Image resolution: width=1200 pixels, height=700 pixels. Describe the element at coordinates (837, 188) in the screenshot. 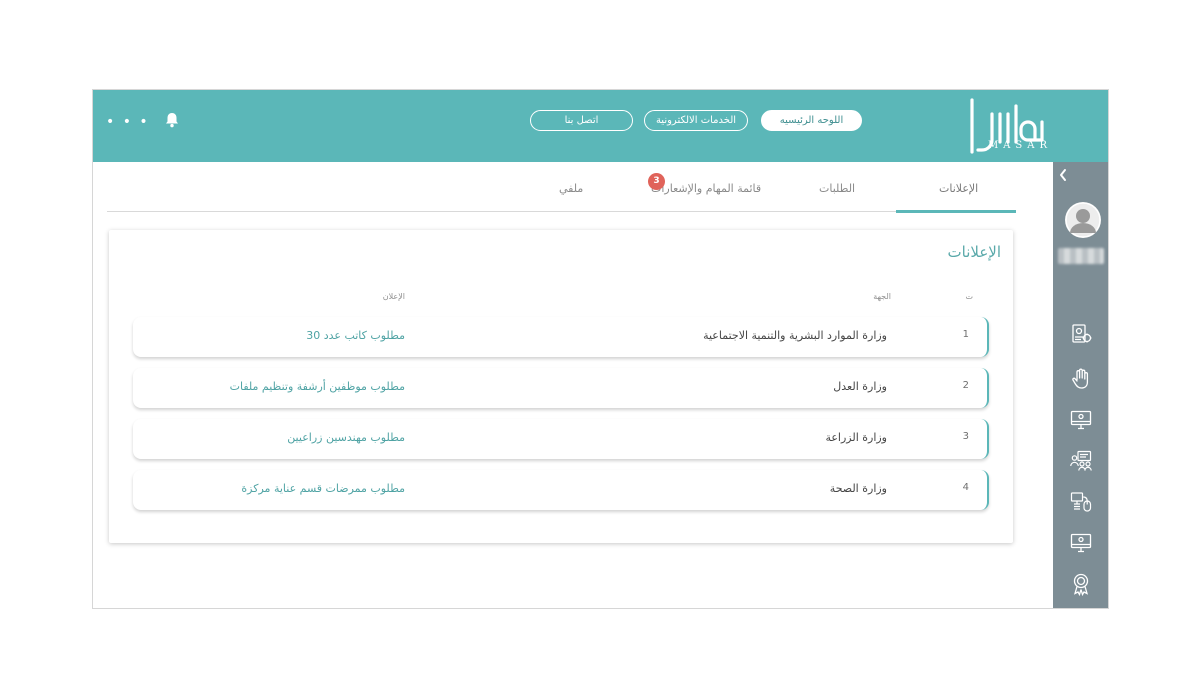

I see `tab-requests: الطلبات` at that location.